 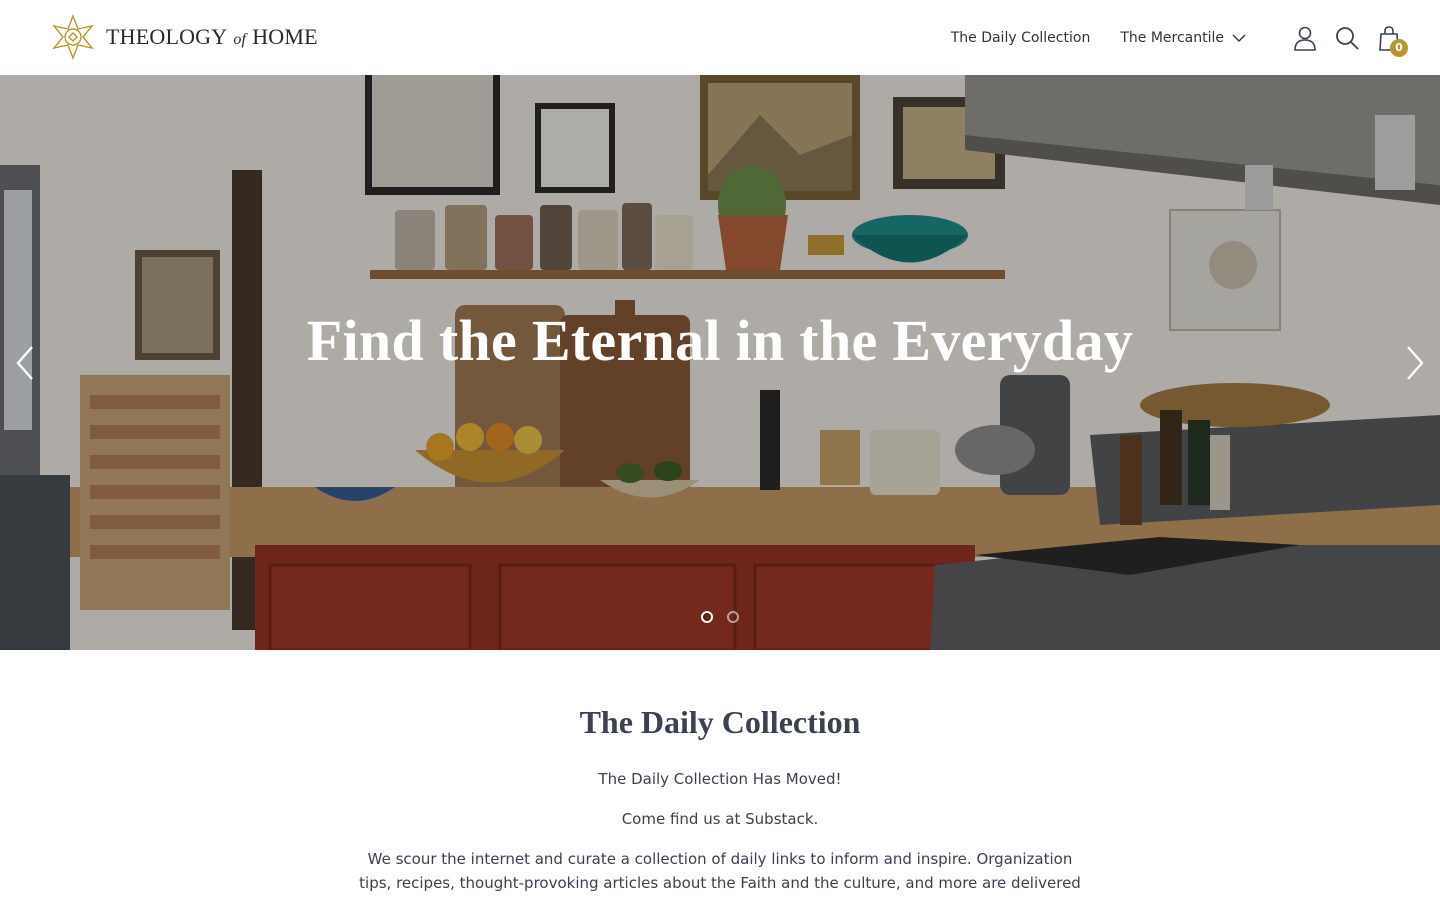 I want to click on substack-notice: Come find us at Substack., so click(x=720, y=819).